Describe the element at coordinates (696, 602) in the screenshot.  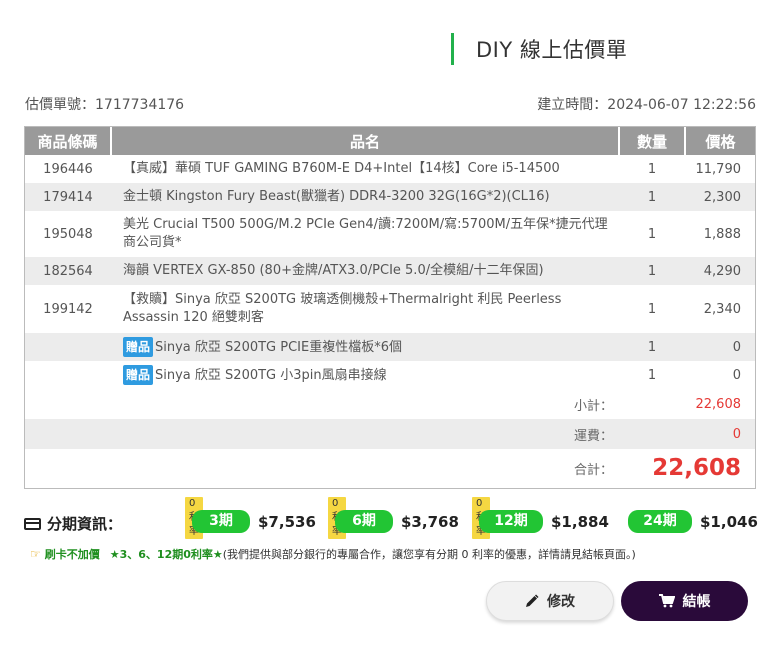
I see `checkout-button-label: 結帳` at that location.